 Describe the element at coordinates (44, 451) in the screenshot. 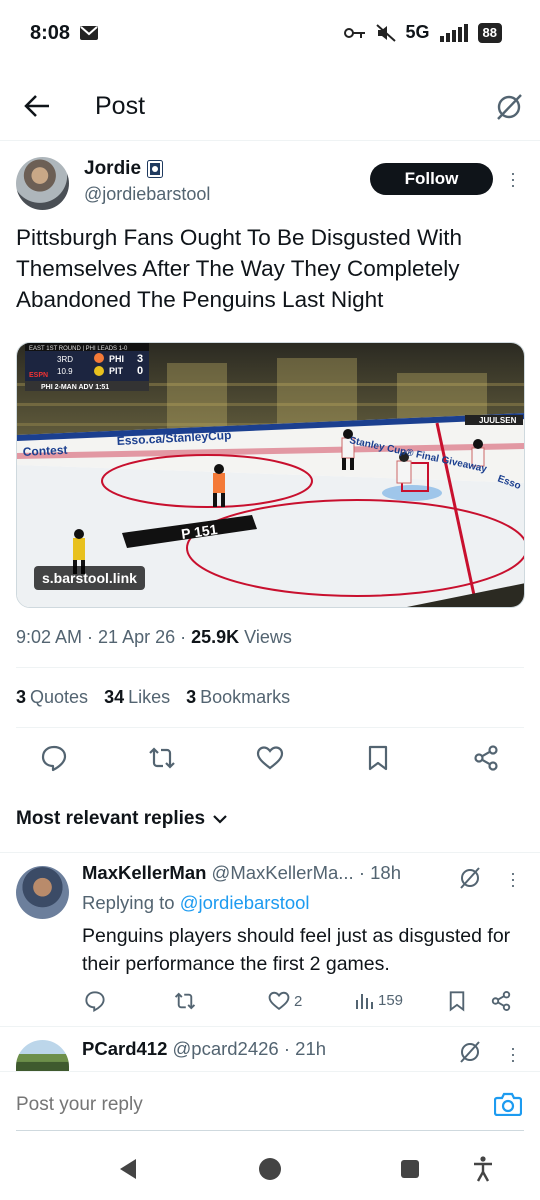

I see `board-ad-1: Contest` at that location.